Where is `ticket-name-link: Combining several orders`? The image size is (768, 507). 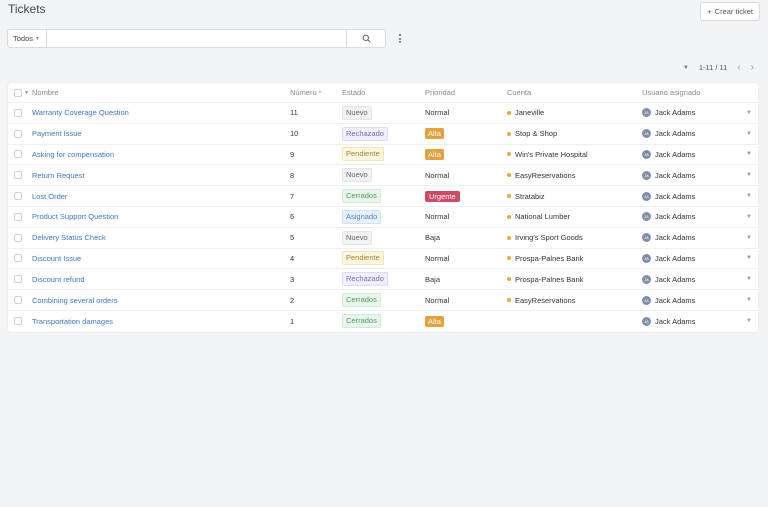
ticket-name-link: Combining several orders is located at coordinates (74, 300).